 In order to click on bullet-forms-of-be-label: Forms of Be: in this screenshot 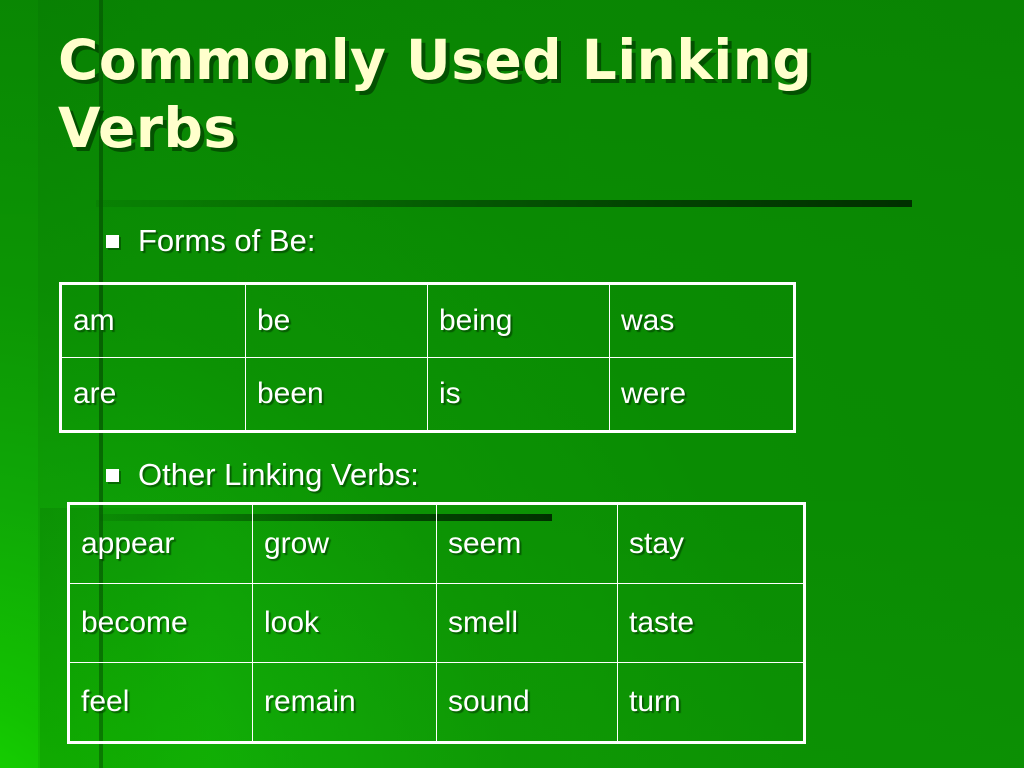, I will do `click(227, 240)`.